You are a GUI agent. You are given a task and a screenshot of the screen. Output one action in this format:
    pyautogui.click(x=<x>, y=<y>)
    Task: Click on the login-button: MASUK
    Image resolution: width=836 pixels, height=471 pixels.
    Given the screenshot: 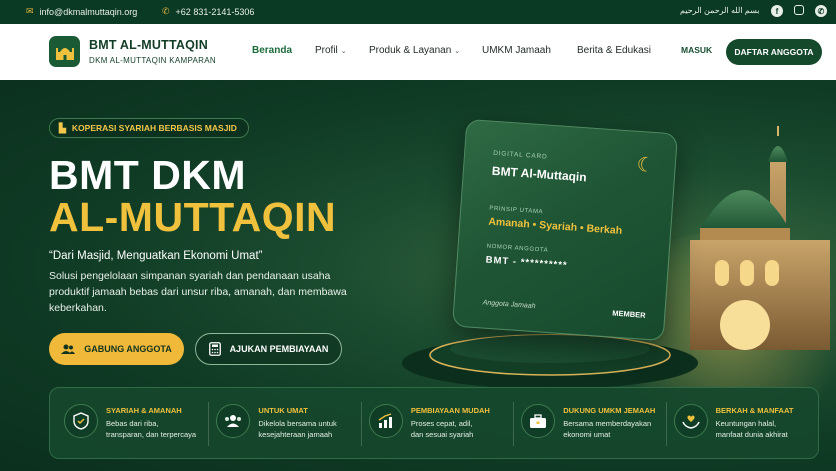 What is the action you would take?
    pyautogui.click(x=696, y=50)
    